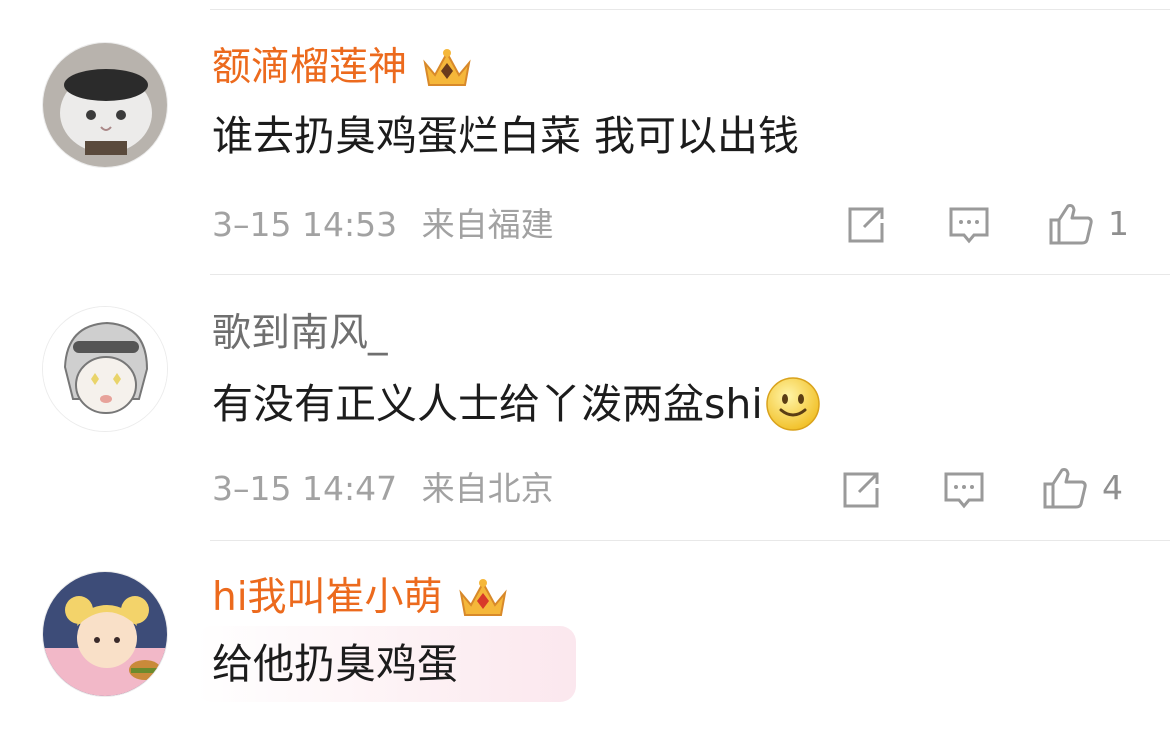 The image size is (1170, 739). What do you see at coordinates (793, 404) in the screenshot?
I see `smile-emoji` at bounding box center [793, 404].